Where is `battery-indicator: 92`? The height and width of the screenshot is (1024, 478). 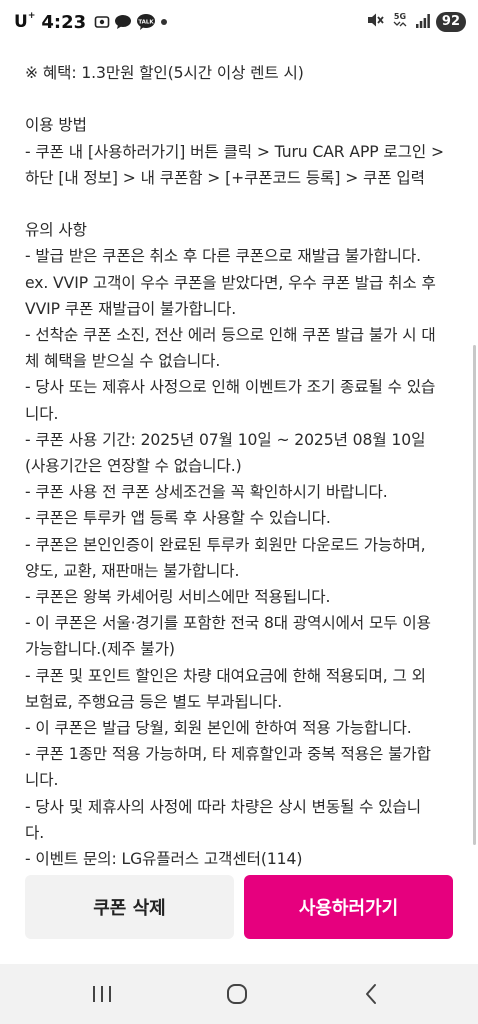 battery-indicator: 92 is located at coordinates (450, 22).